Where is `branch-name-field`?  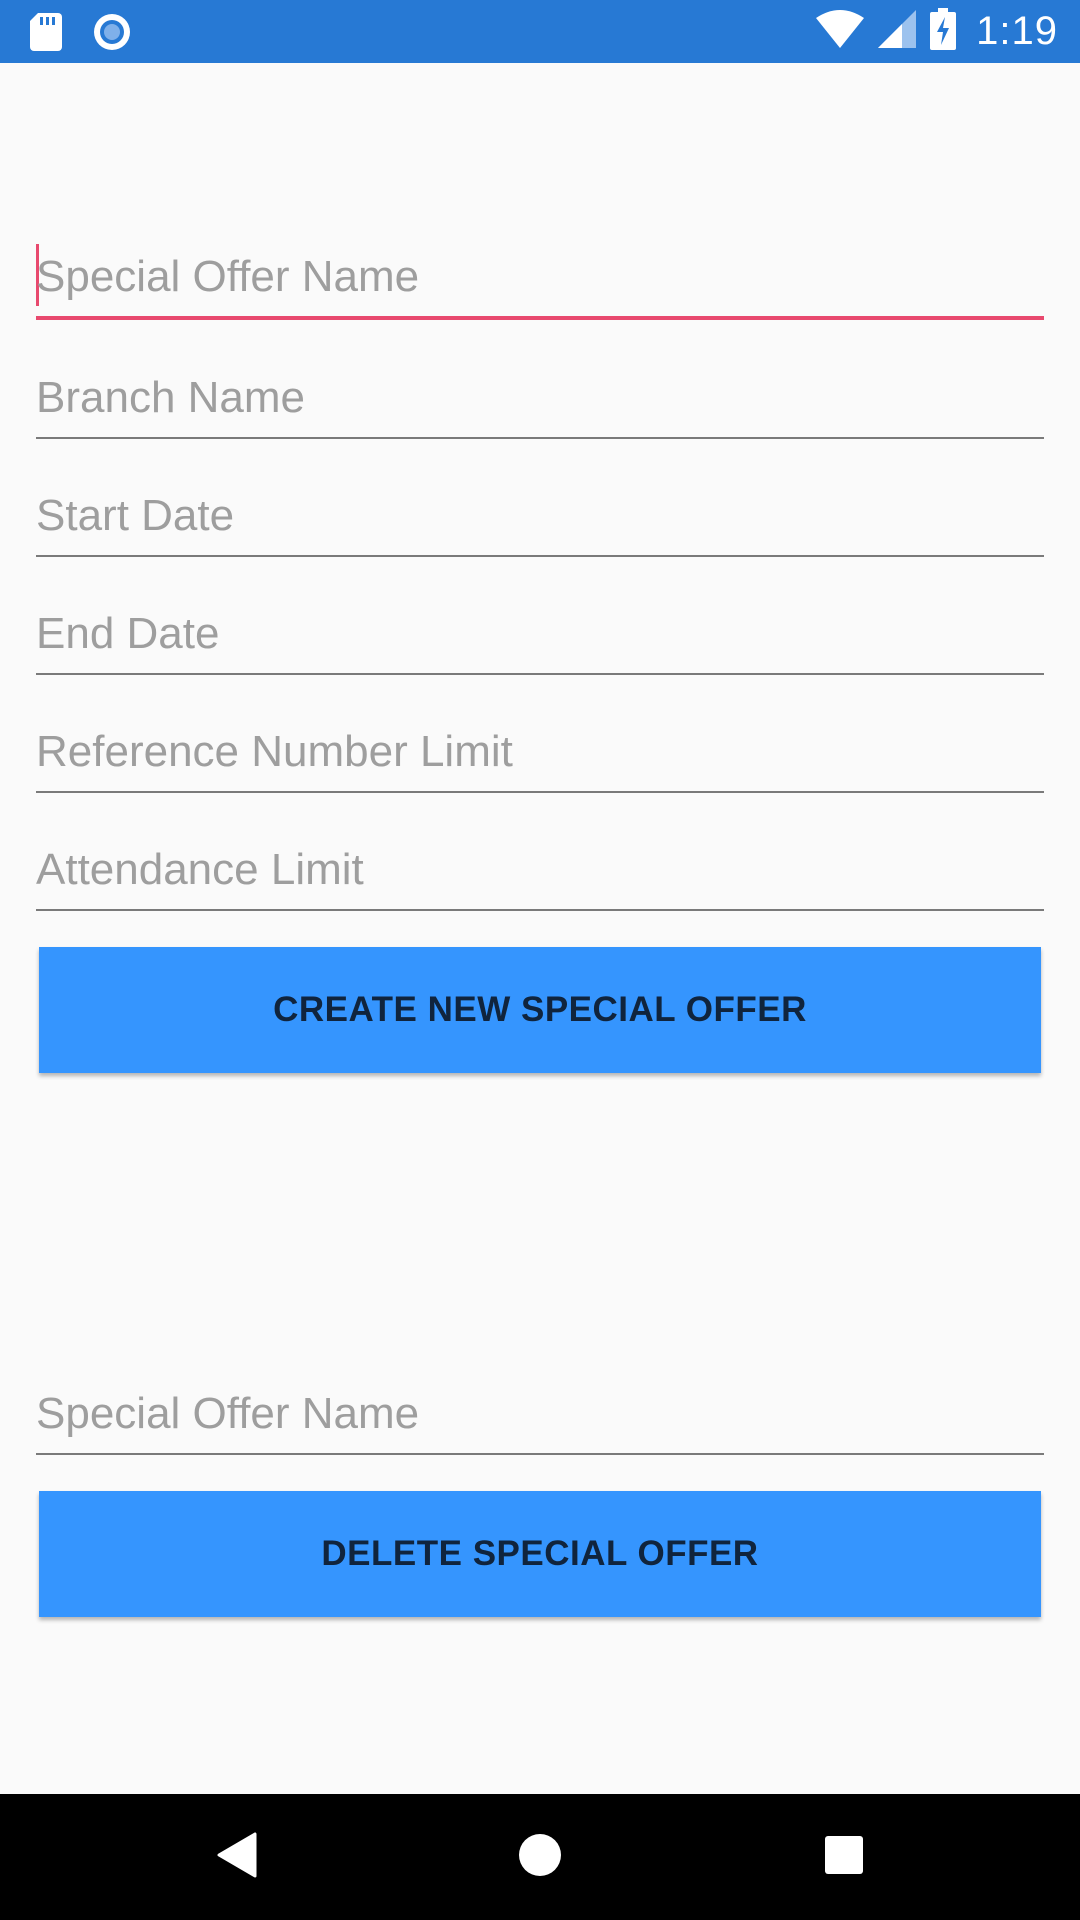 branch-name-field is located at coordinates (540, 399).